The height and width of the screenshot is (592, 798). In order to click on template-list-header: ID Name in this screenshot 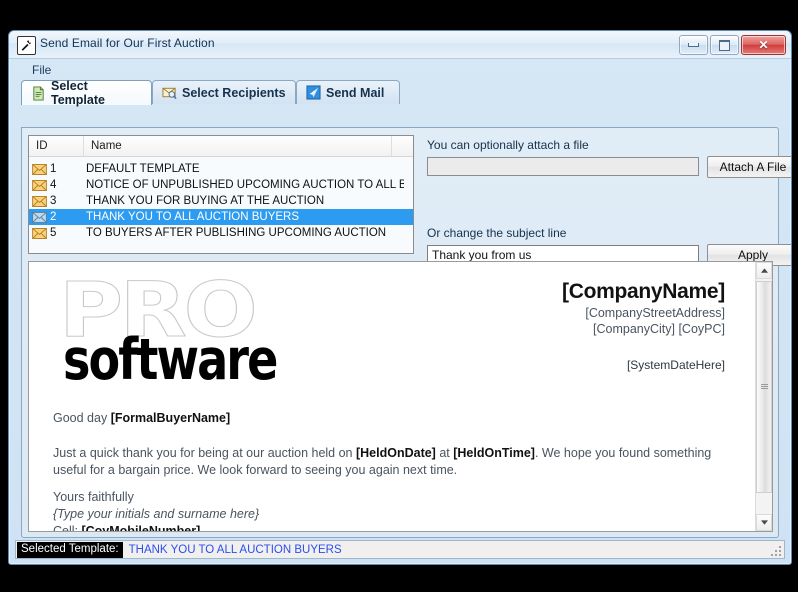, I will do `click(221, 146)`.